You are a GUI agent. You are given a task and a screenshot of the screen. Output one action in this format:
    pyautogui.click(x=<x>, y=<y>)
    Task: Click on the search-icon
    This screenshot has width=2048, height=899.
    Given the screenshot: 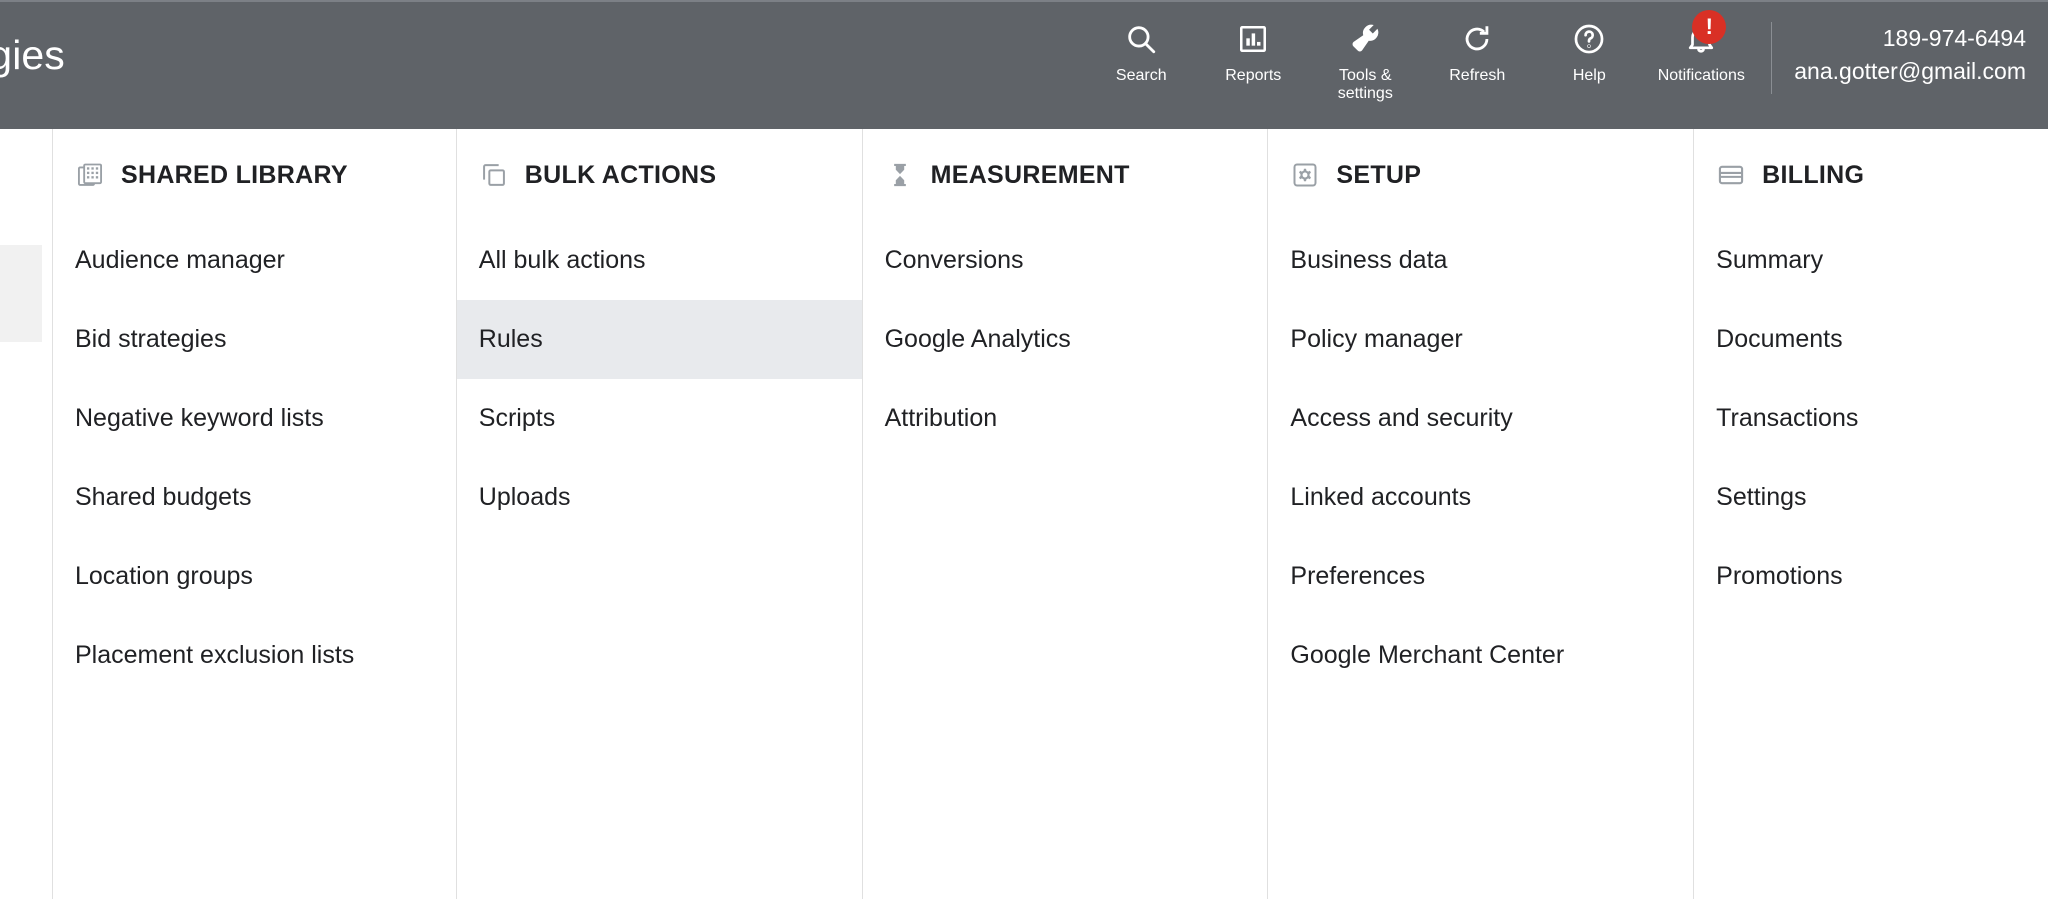 What is the action you would take?
    pyautogui.click(x=1141, y=39)
    